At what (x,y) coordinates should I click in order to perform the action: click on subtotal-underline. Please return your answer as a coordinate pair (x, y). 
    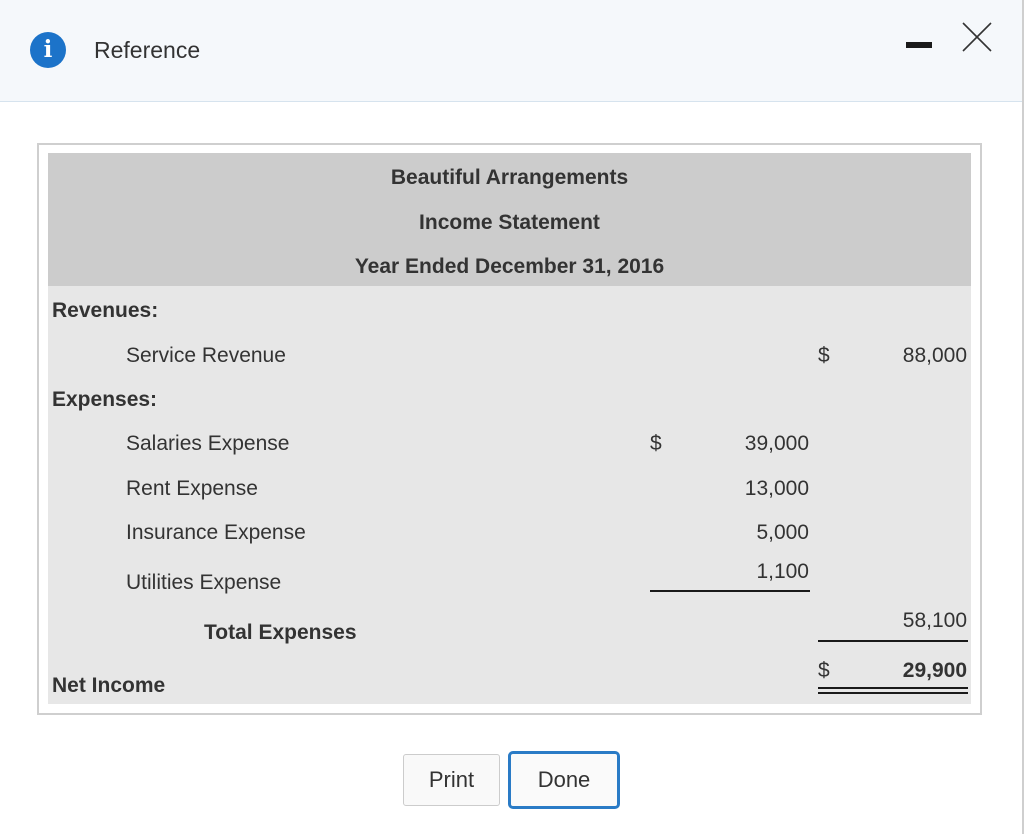
    Looking at the image, I should click on (730, 591).